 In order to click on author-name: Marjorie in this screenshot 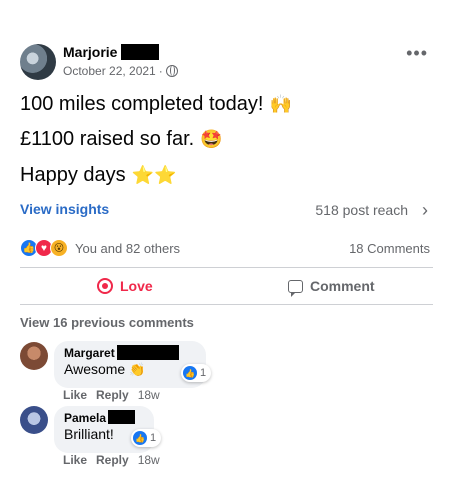, I will do `click(111, 51)`.